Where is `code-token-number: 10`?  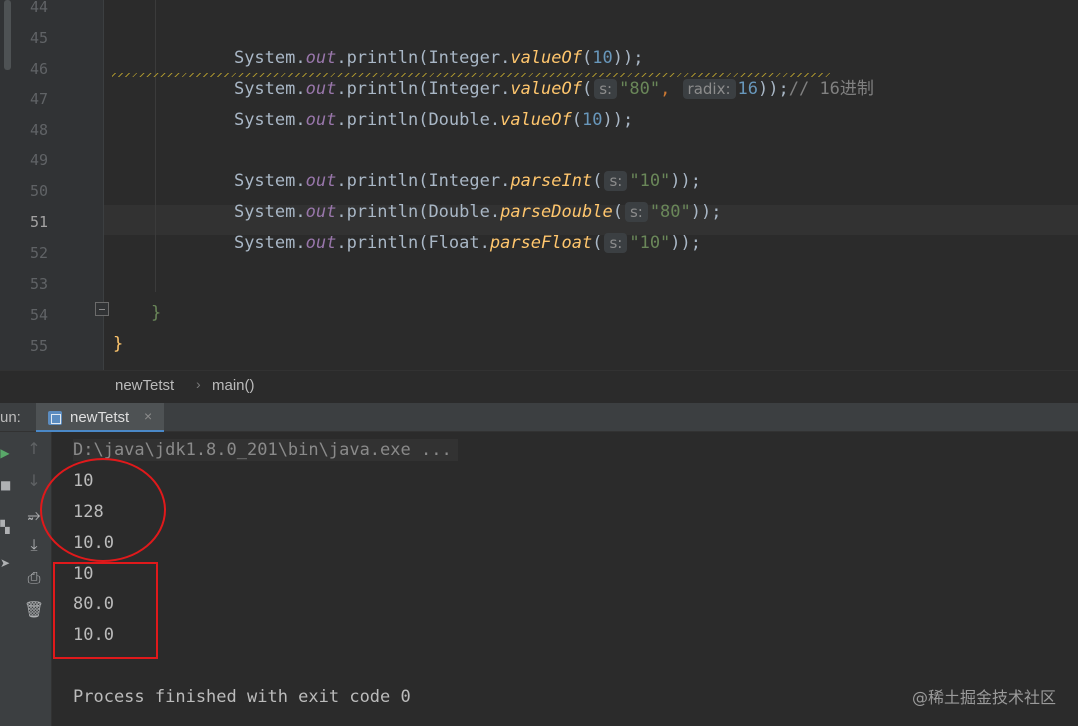 code-token-number: 10 is located at coordinates (592, 120).